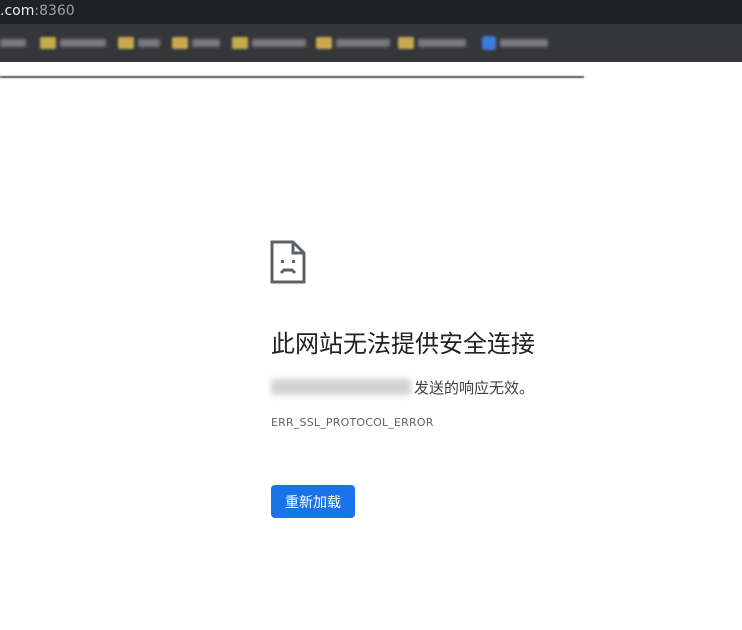 The height and width of the screenshot is (630, 742). Describe the element at coordinates (341, 387) in the screenshot. I see `redacted-hostname` at that location.